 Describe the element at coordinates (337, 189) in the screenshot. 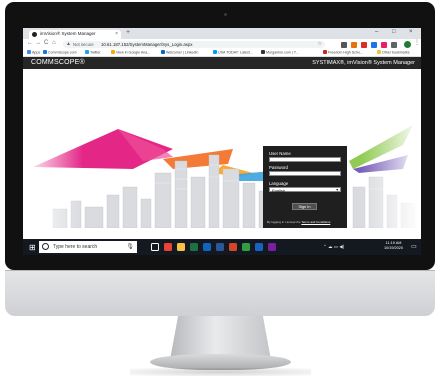

I see `chevron-down-icon: ▼` at that location.